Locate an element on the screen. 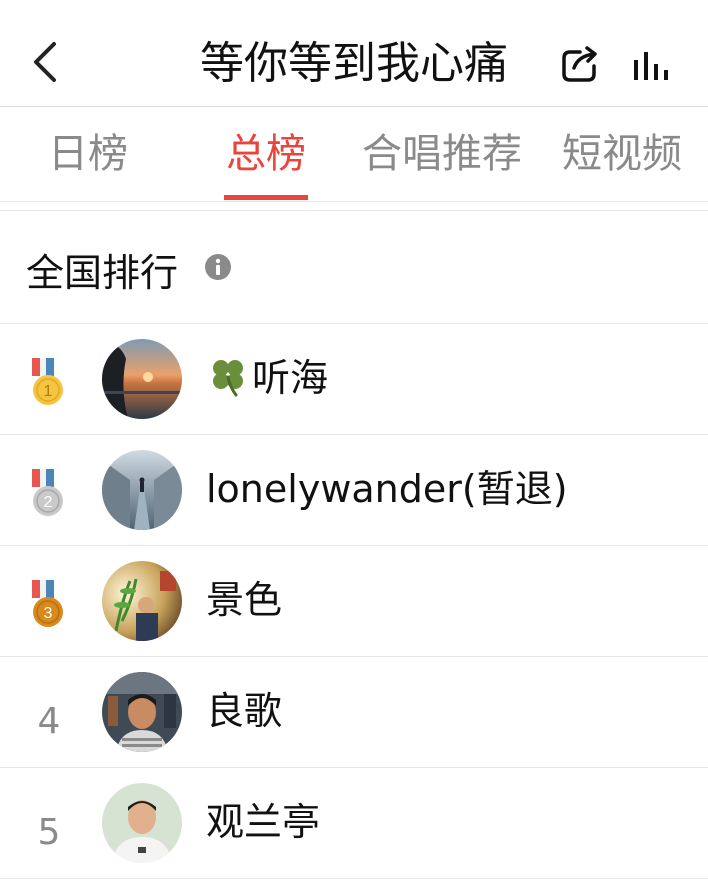 The width and height of the screenshot is (708, 884). page-title: 等你等到我心痛 is located at coordinates (354, 63).